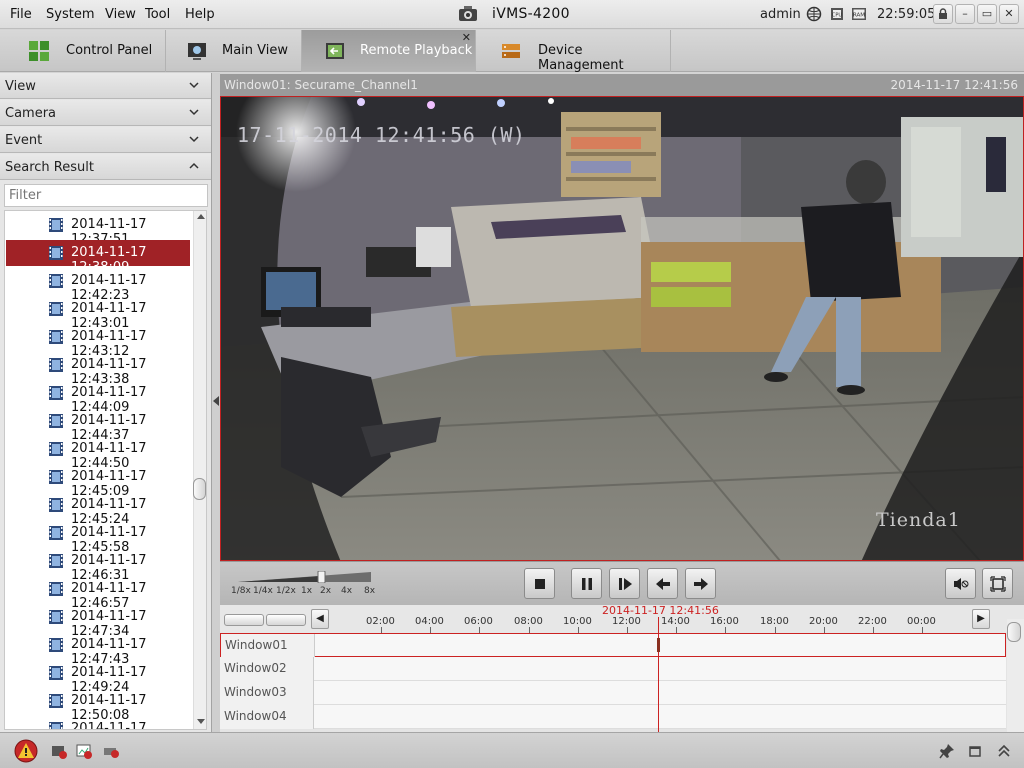 The height and width of the screenshot is (768, 1024). Describe the element at coordinates (39, 51) in the screenshot. I see `control-panel-icon` at that location.